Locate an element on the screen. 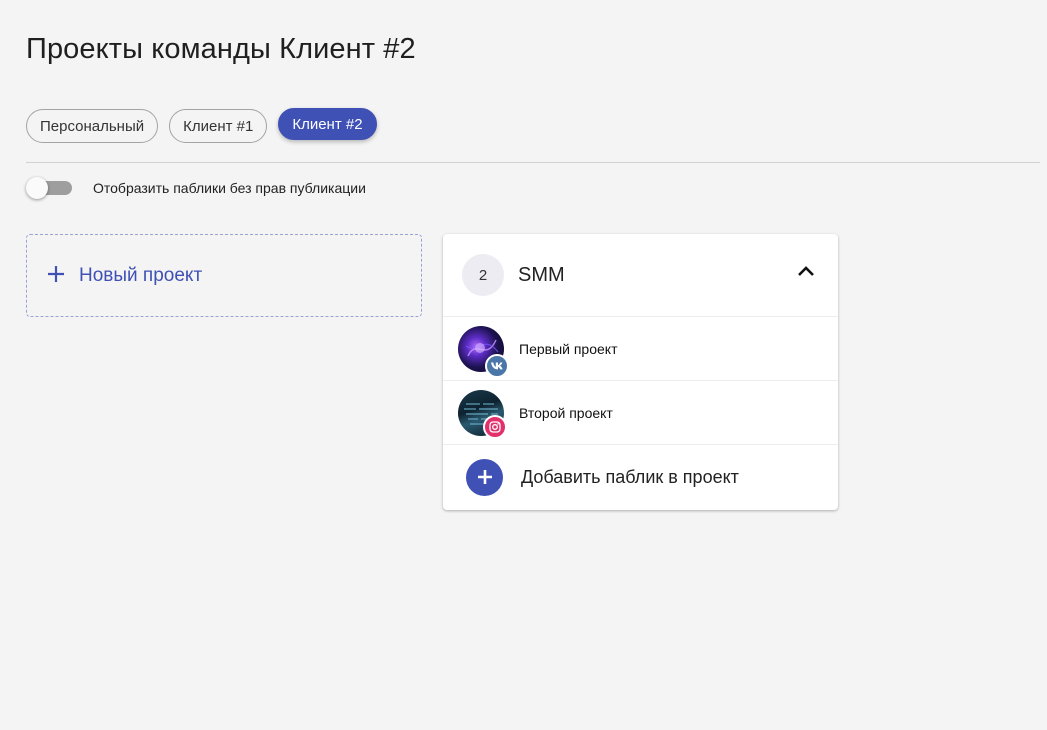 The image size is (1047, 730). add-icon is located at coordinates (484, 477).